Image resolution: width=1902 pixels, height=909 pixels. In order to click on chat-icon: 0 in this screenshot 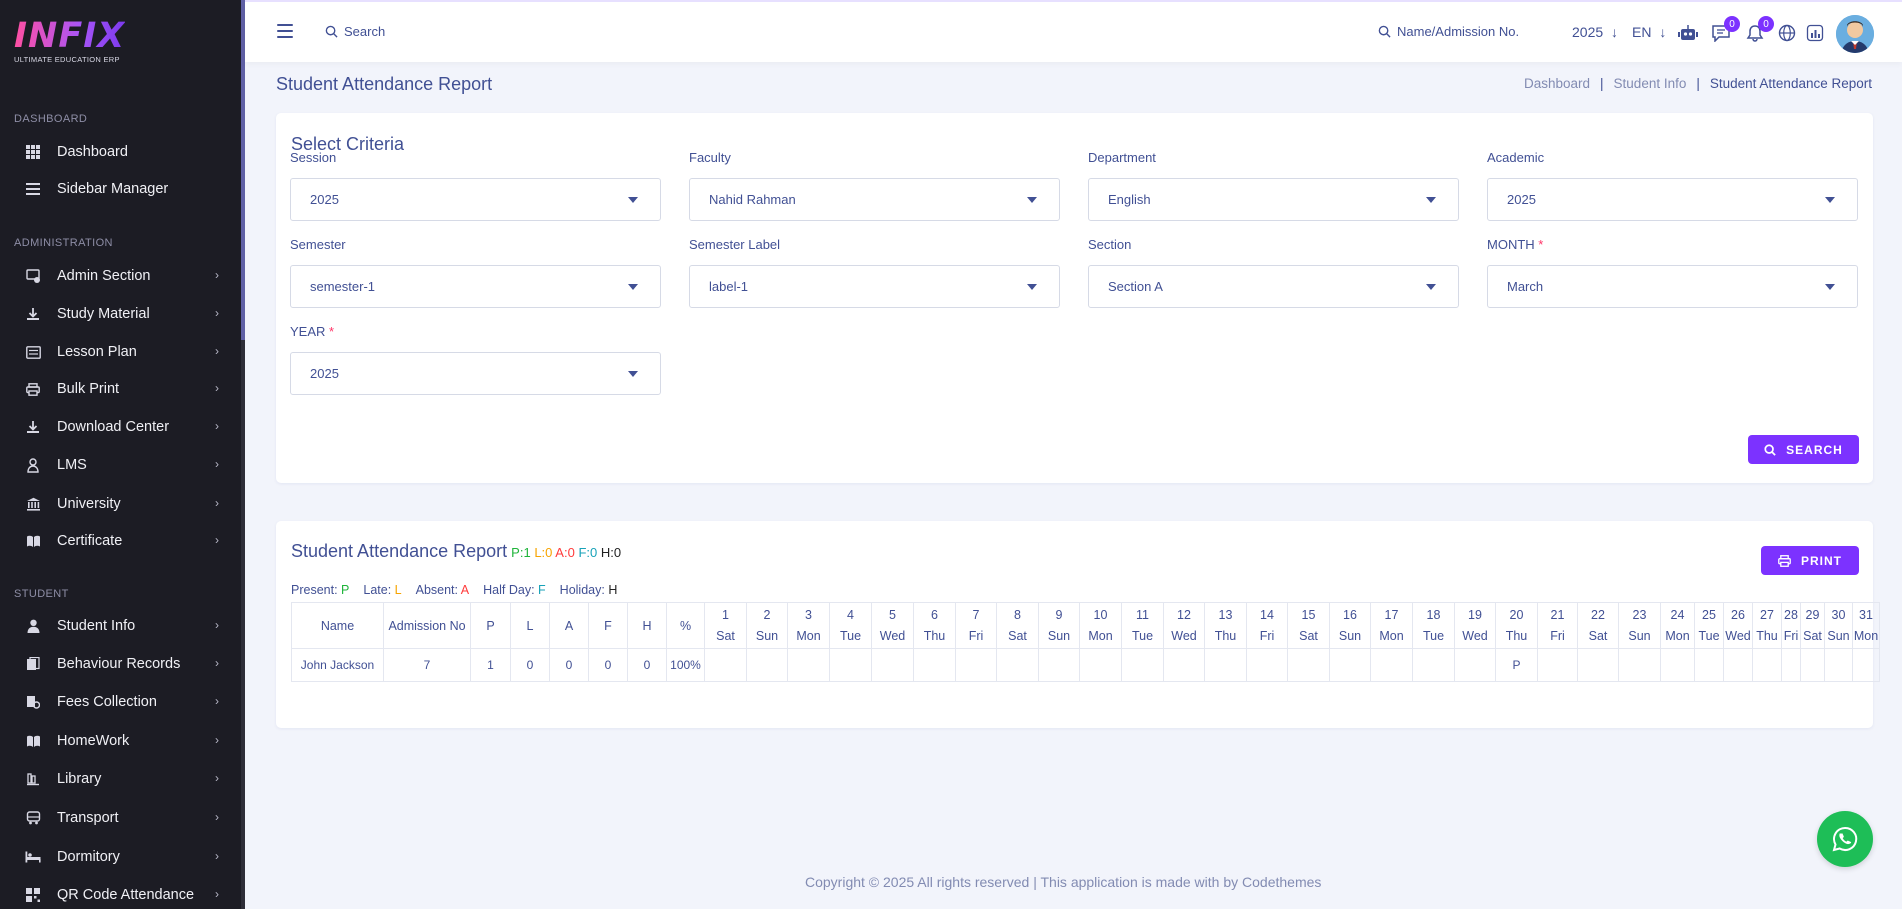, I will do `click(1725, 30)`.